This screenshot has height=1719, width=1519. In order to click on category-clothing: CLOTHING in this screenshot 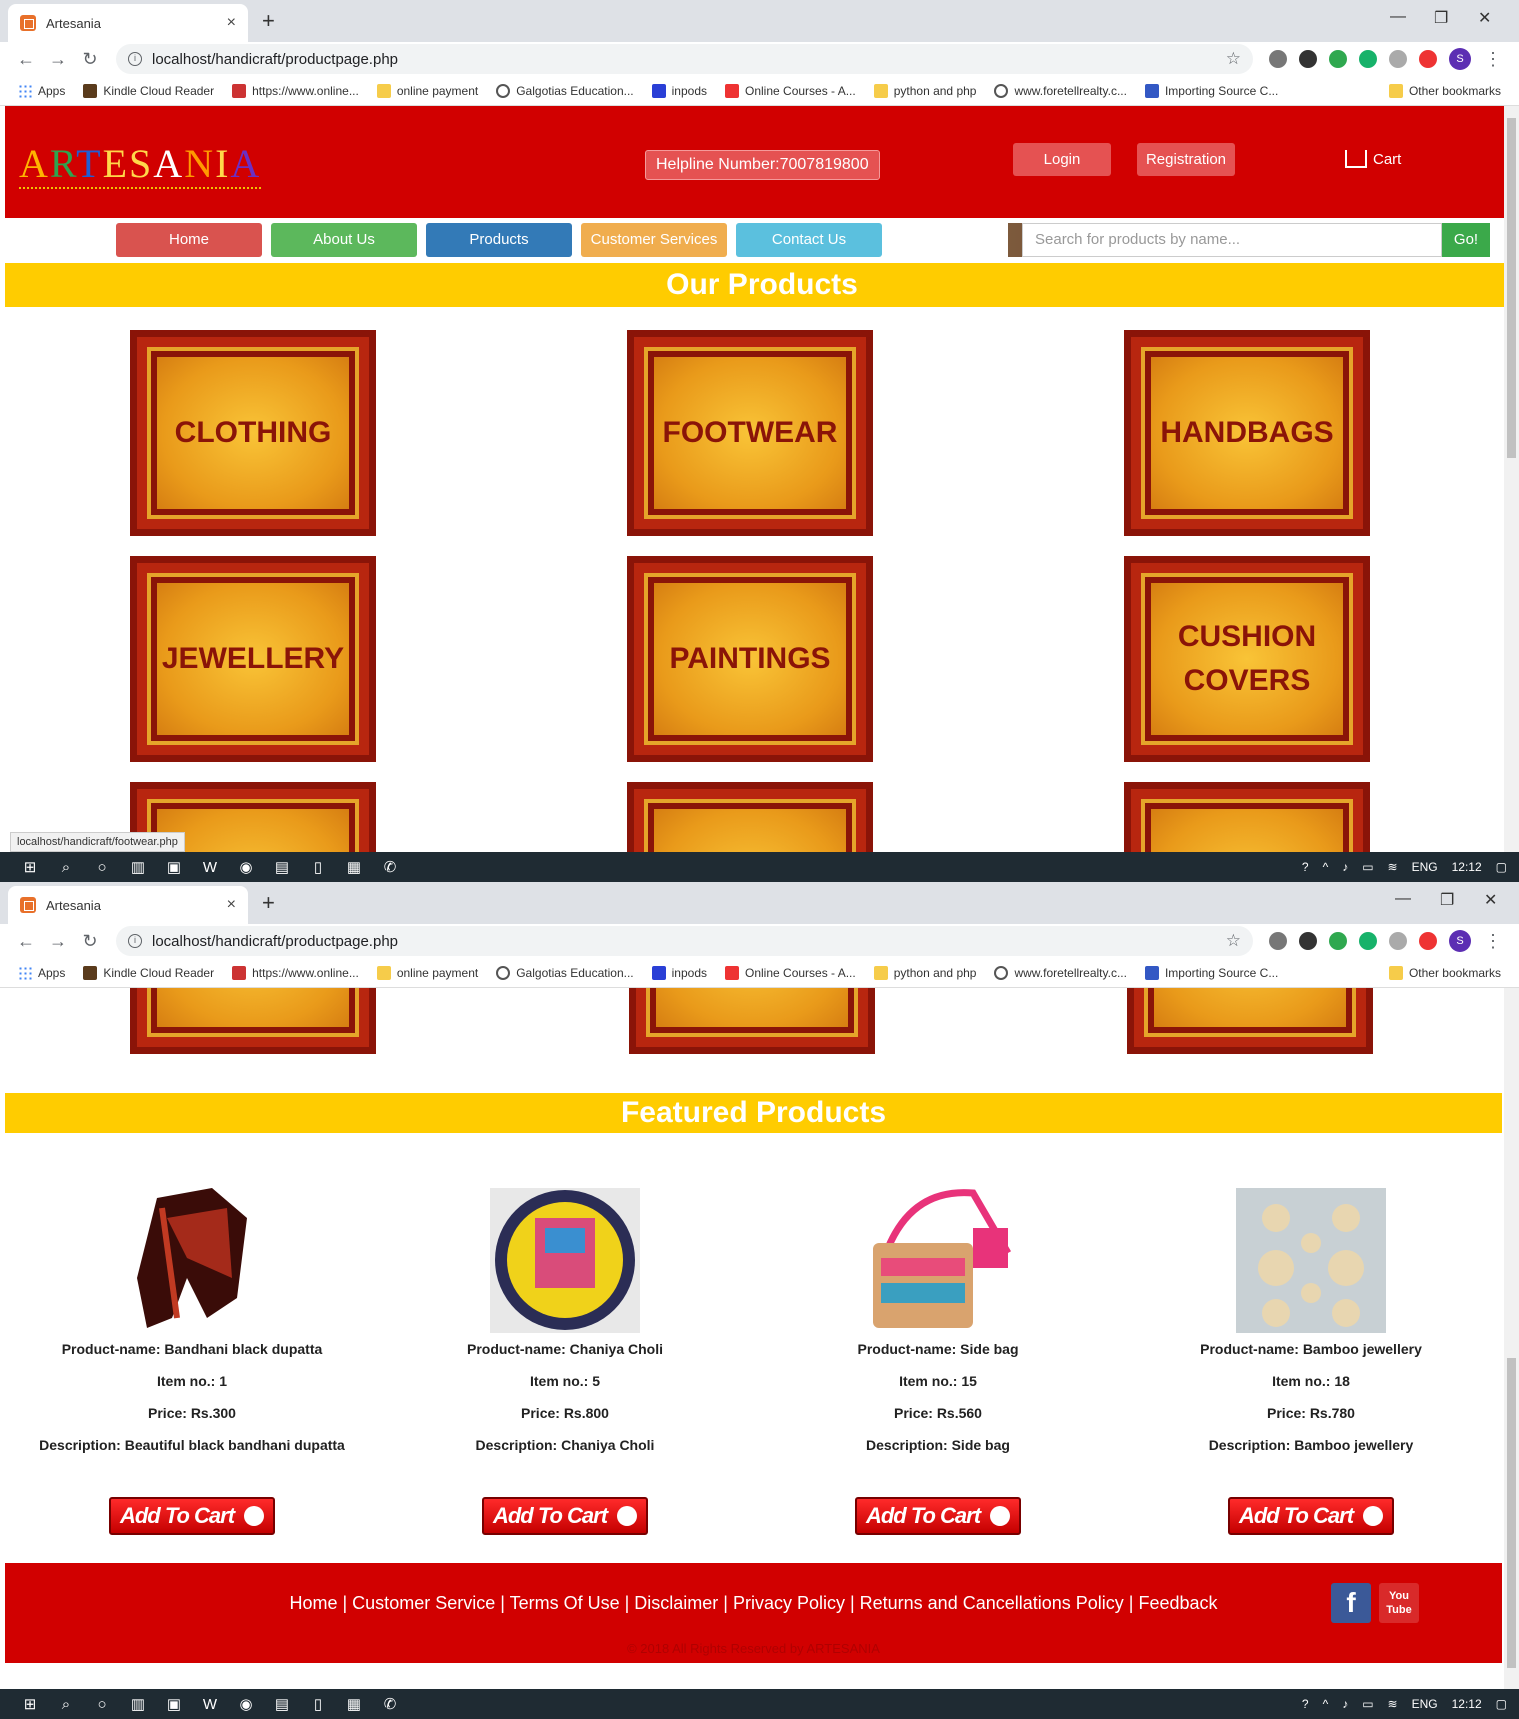, I will do `click(253, 433)`.